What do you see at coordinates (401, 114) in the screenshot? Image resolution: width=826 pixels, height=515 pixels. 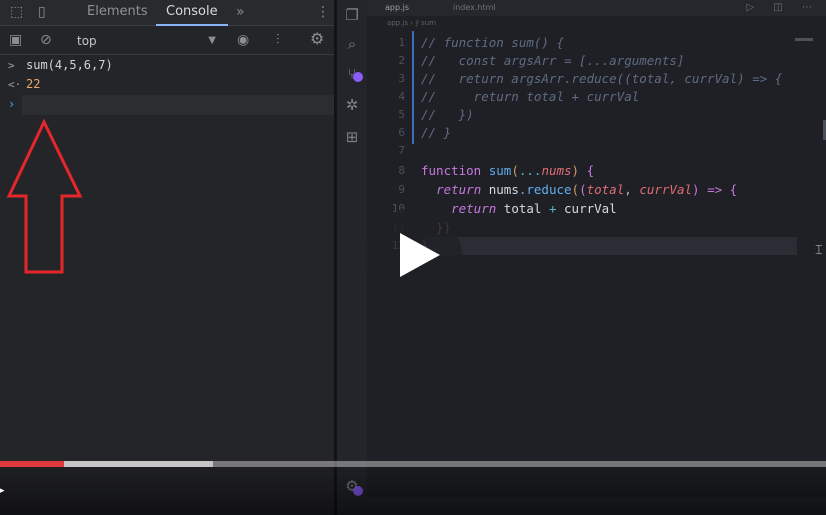 I see `line-number: 5` at bounding box center [401, 114].